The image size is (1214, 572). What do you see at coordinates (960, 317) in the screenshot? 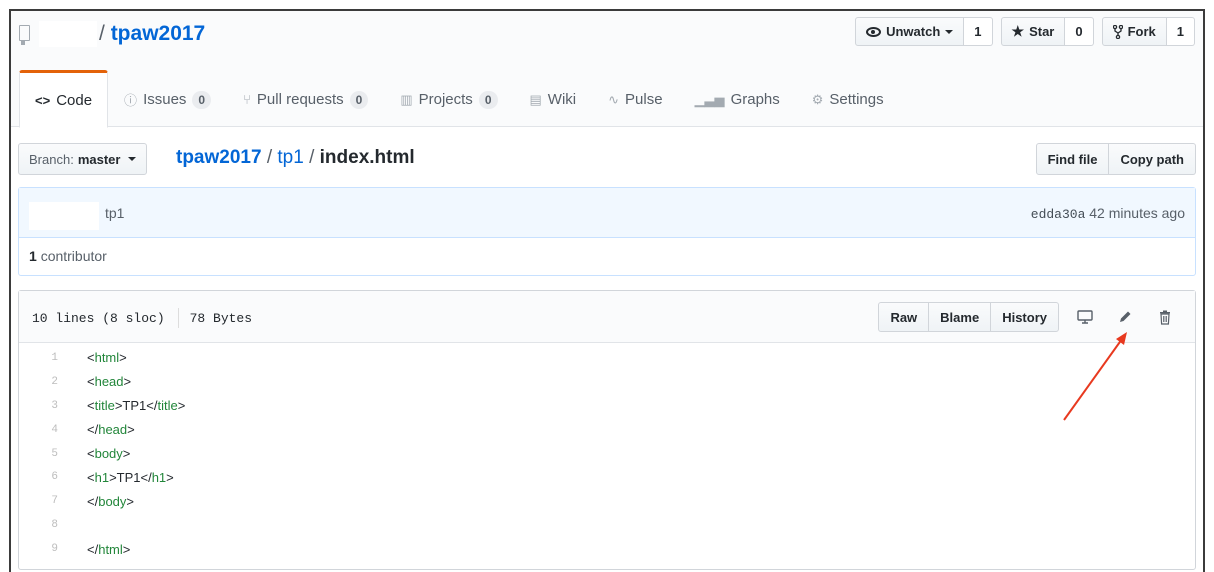
I see `blame-button: Blame` at bounding box center [960, 317].